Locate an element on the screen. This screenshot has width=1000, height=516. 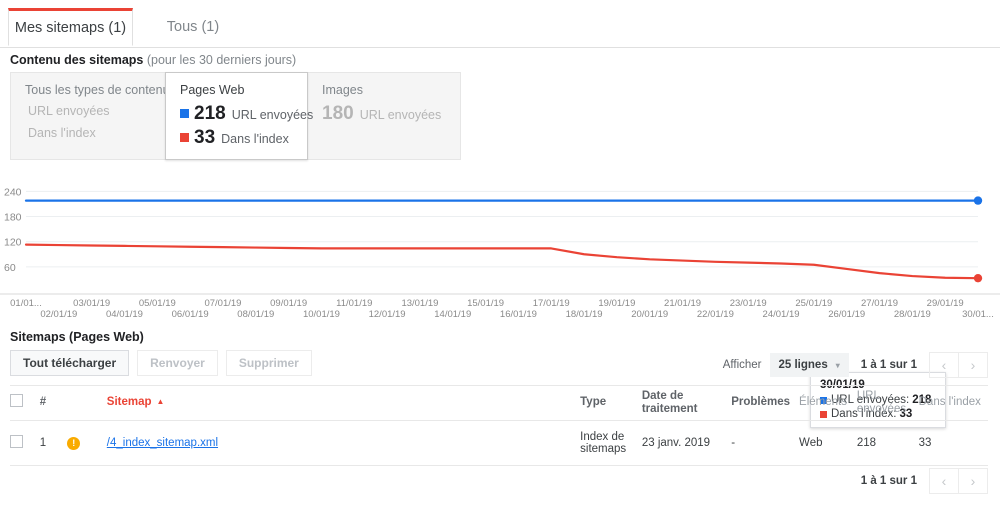
svg-text: 14/01/19 is located at coordinates (452, 314).